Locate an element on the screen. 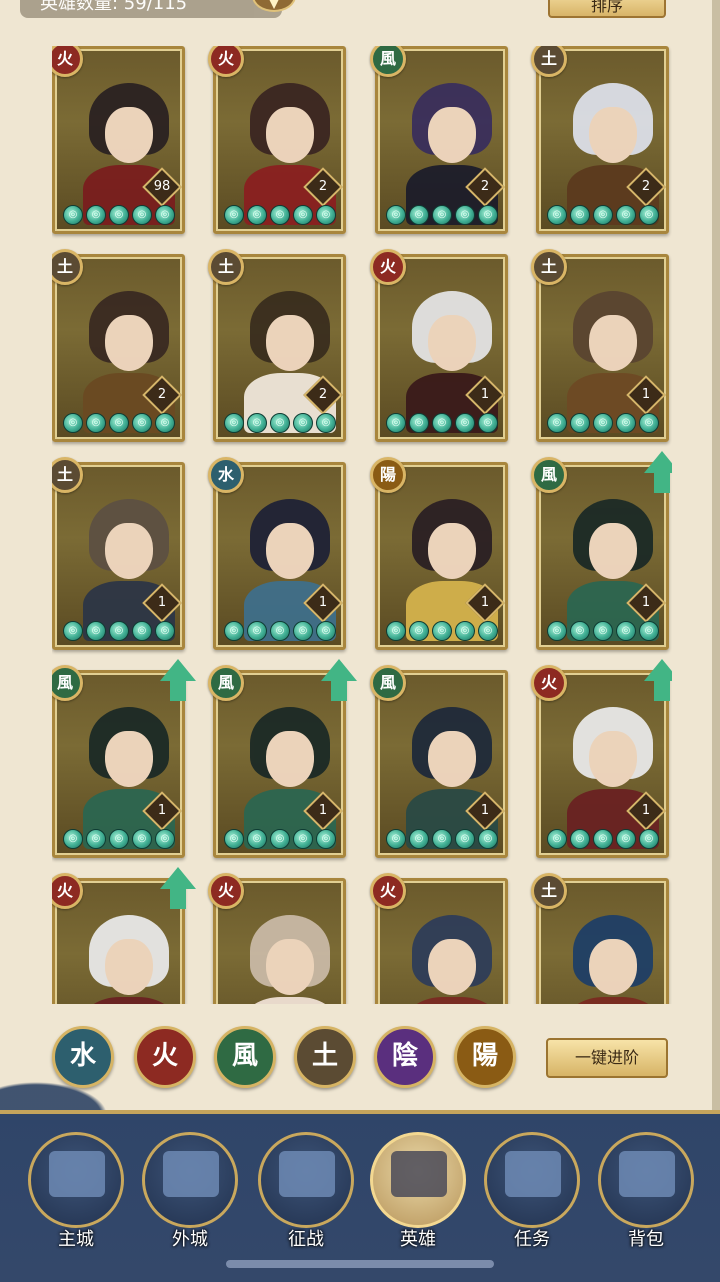 The height and width of the screenshot is (1282, 720). nav-campaign: 征战 is located at coordinates (306, 1191).